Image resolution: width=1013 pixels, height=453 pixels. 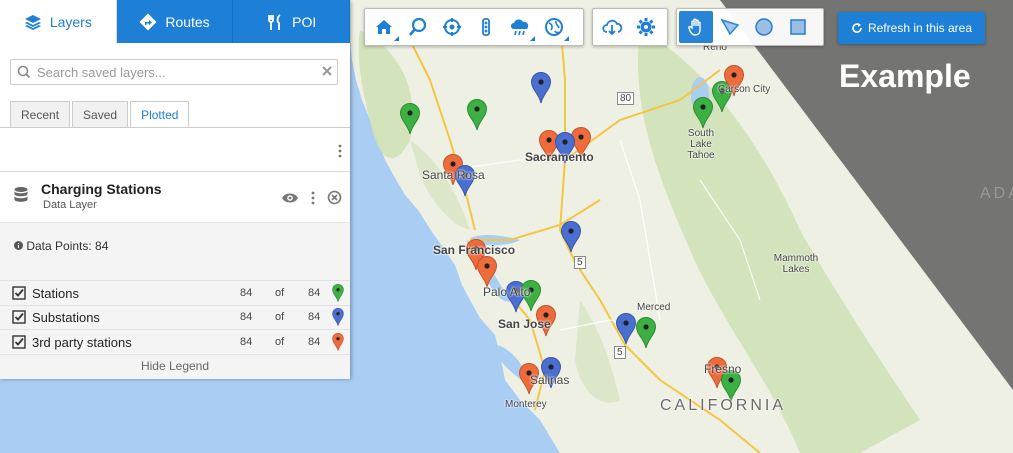 I want to click on map-label-mammoth-lakes: Mammoth Lakes, so click(x=796, y=264).